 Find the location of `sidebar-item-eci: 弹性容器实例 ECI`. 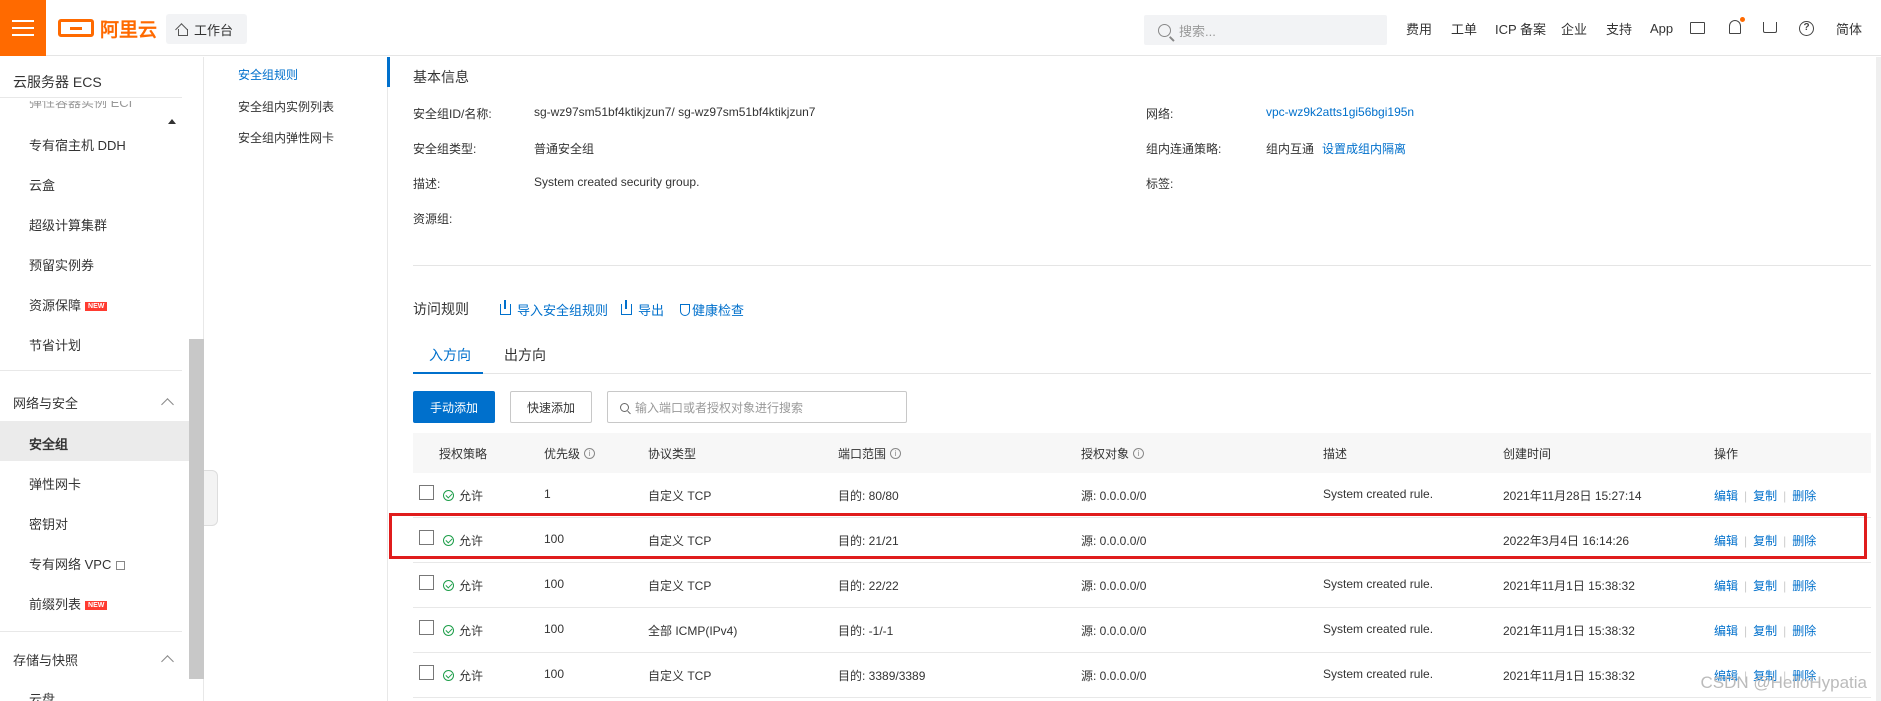

sidebar-item-eci: 弹性容器实例 ECI is located at coordinates (80, 105).